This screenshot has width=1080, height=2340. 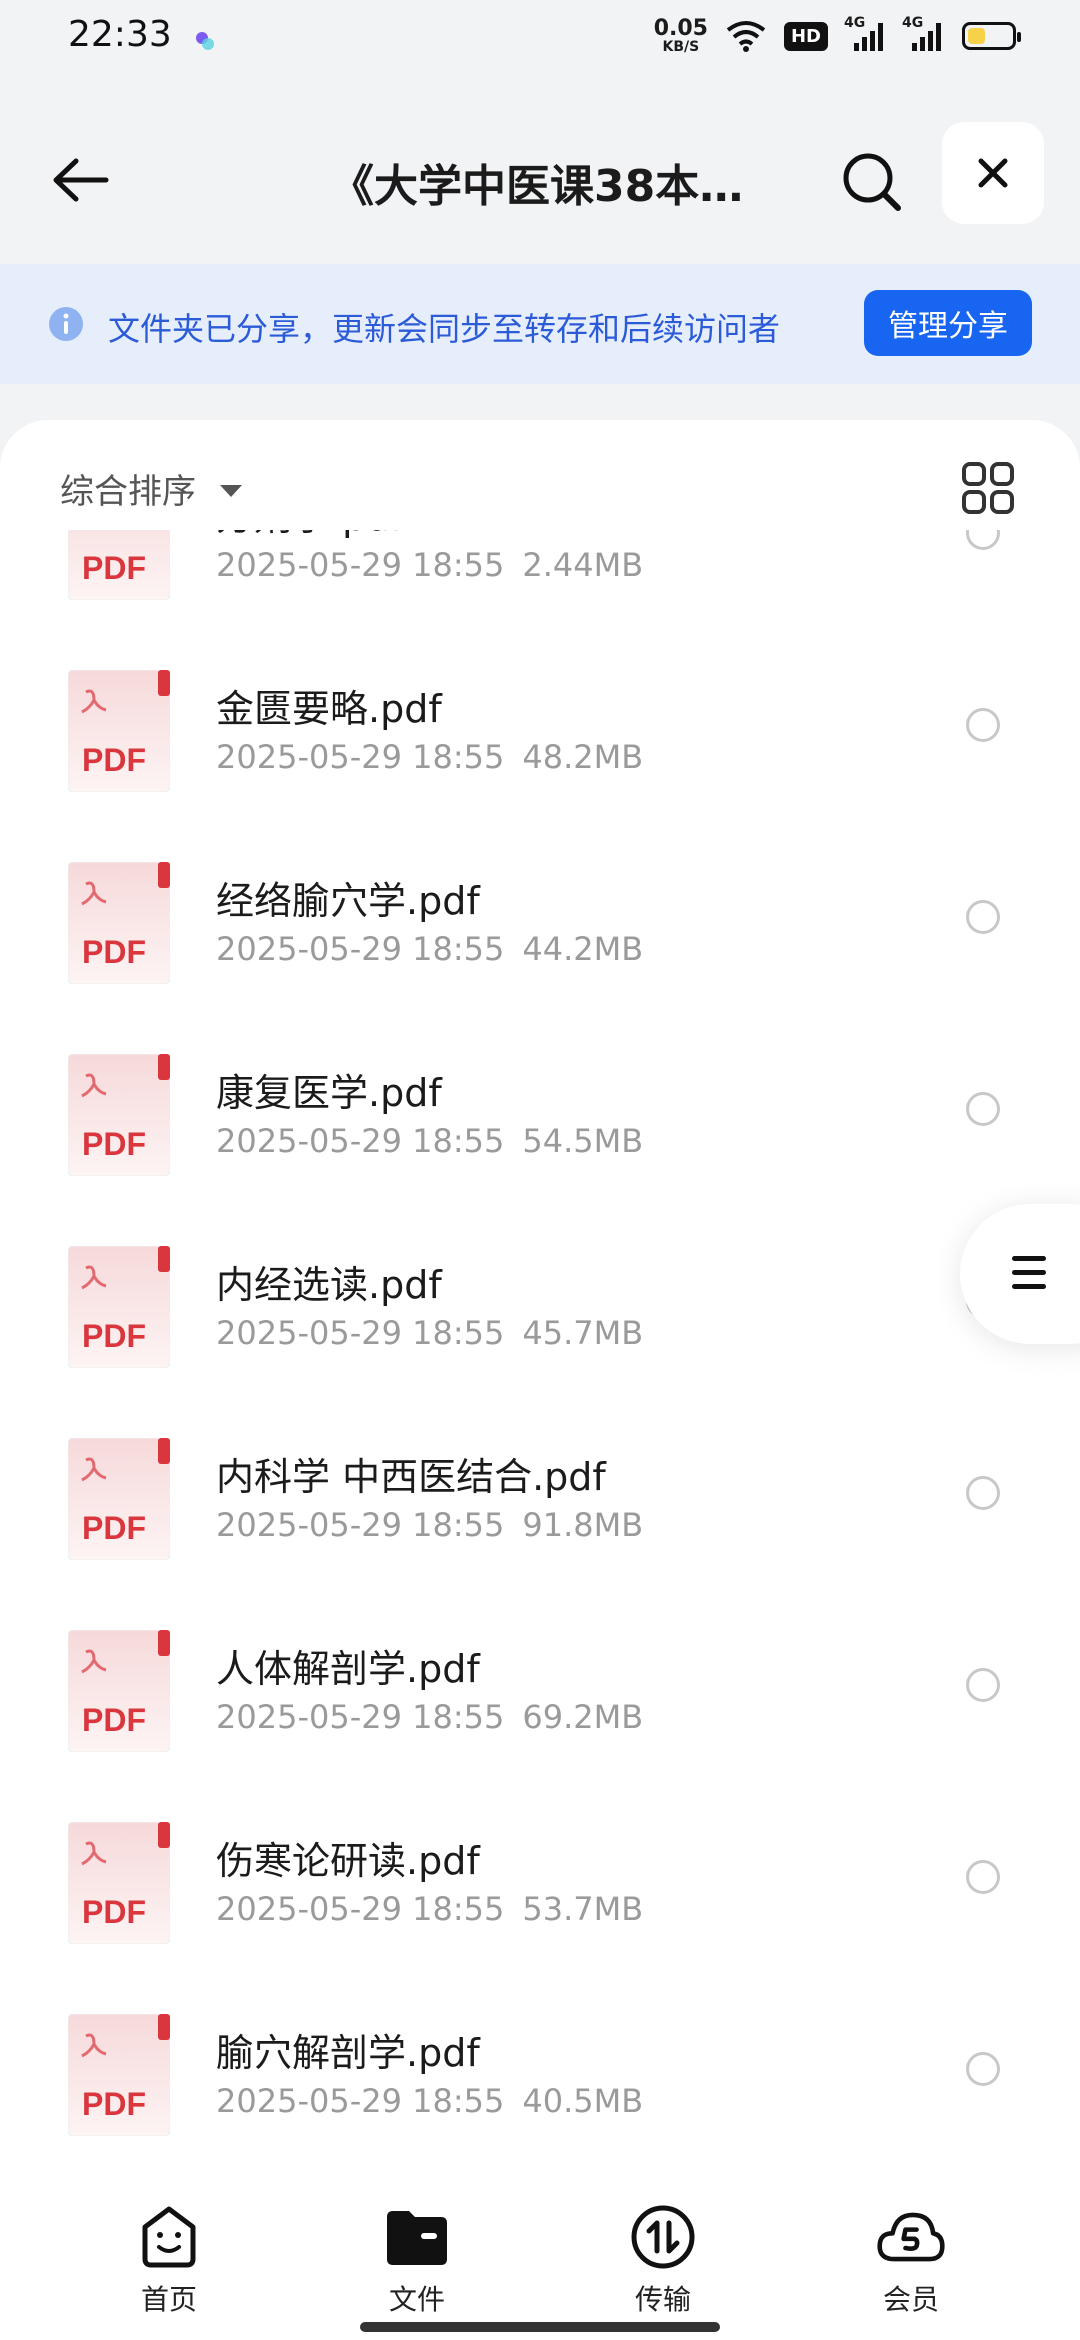 I want to click on file-name: 内经选读.pdf, so click(x=329, y=1285).